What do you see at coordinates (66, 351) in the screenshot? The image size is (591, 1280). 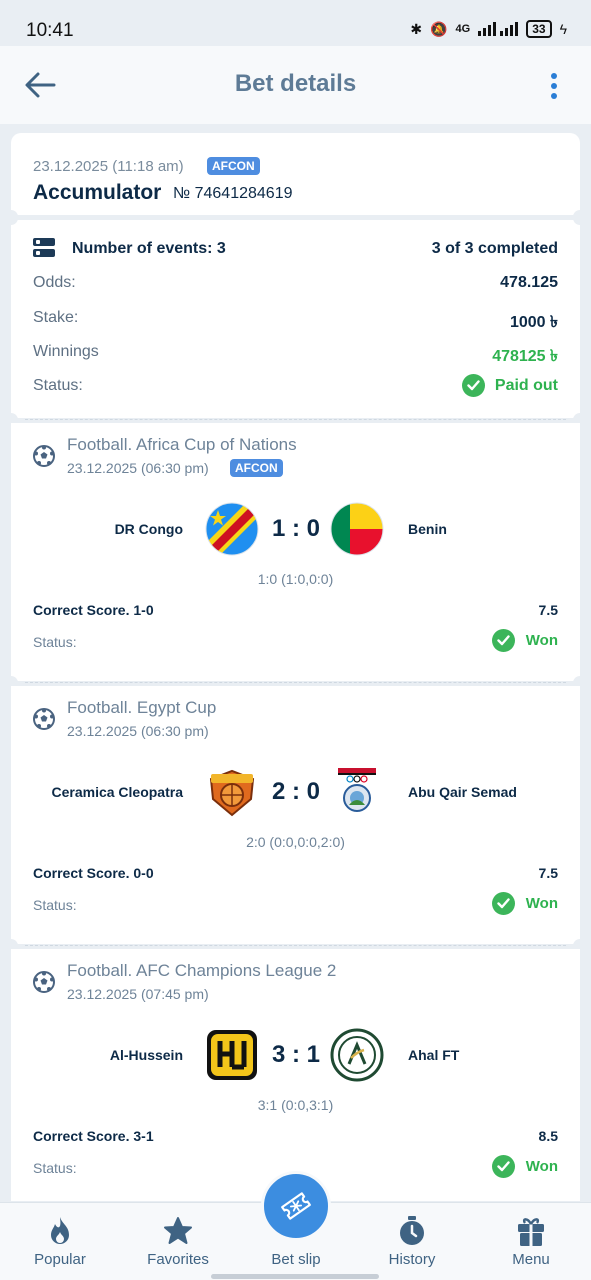 I see `winnings-label: Winnings` at bounding box center [66, 351].